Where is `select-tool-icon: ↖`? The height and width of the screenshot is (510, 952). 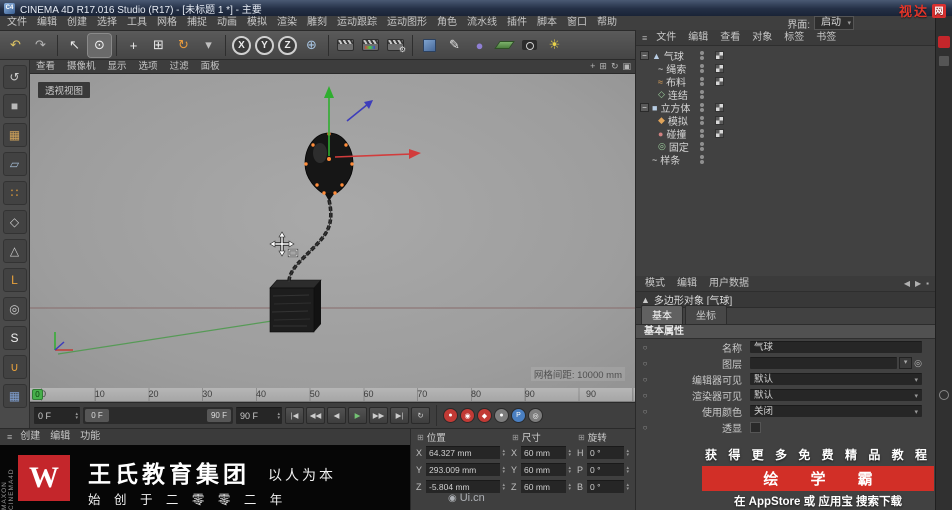
select-tool-icon: ↖ is located at coordinates (74, 45).